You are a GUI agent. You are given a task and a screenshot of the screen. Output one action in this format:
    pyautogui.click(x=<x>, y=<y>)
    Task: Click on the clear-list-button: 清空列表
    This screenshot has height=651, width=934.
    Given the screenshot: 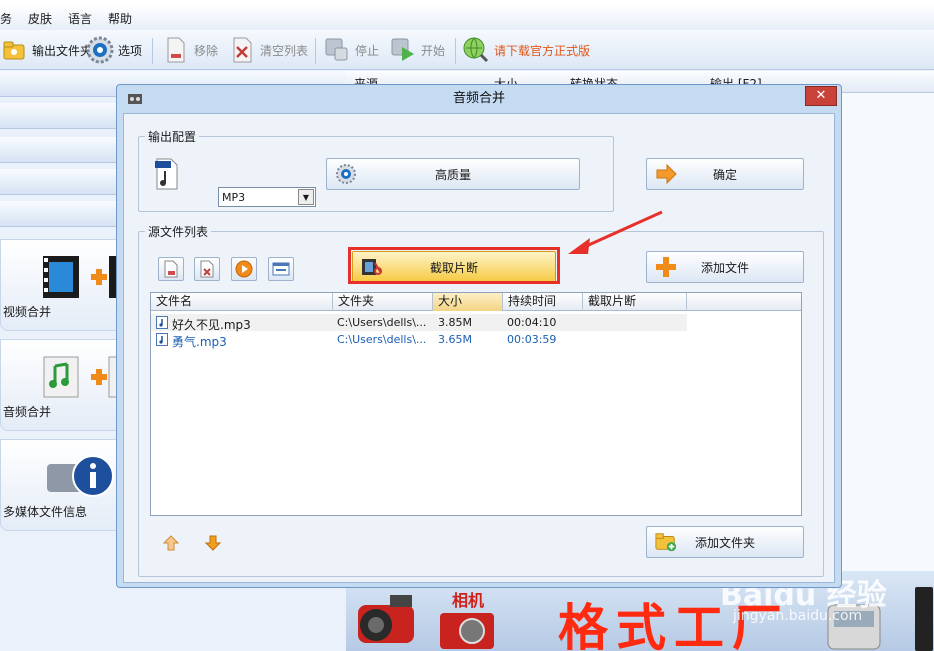 What is the action you would take?
    pyautogui.click(x=268, y=50)
    